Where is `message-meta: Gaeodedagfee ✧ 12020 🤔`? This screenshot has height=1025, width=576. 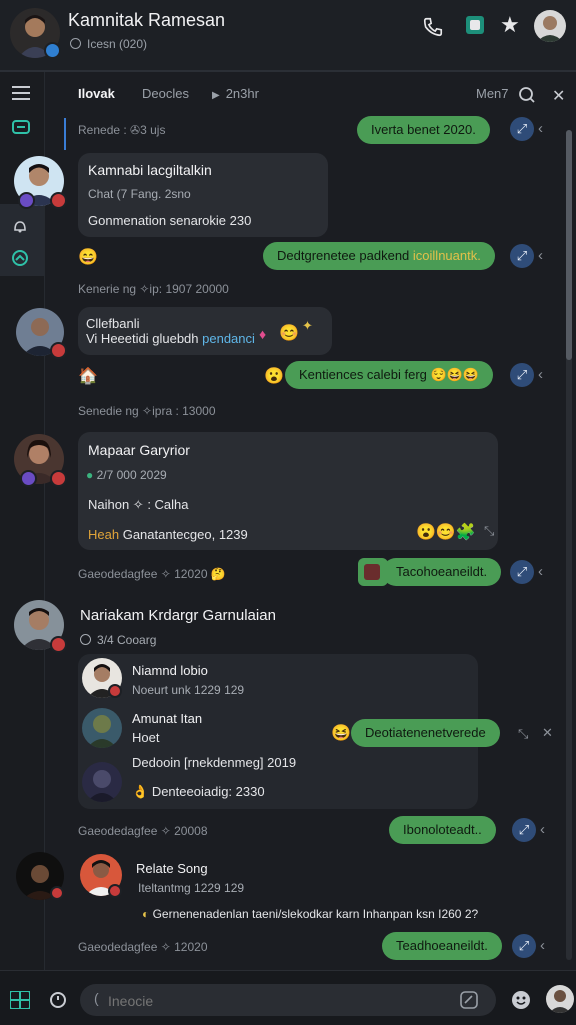
message-meta: Gaeodedagfee ✧ 12020 🤔 is located at coordinates (152, 574).